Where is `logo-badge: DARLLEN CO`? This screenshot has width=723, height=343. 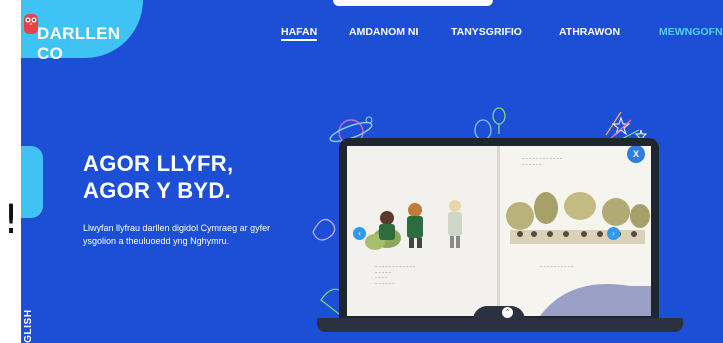 logo-badge: DARLLEN CO is located at coordinates (82, 31).